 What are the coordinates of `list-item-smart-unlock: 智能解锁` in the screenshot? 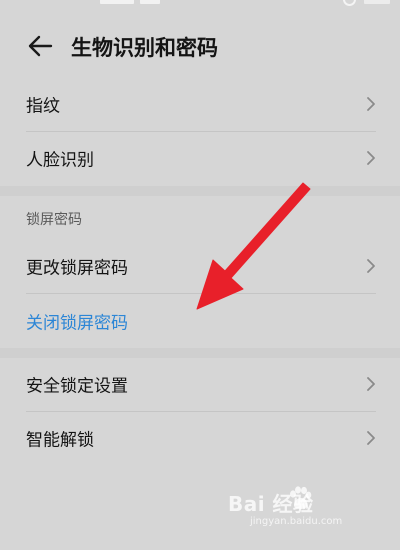 It's located at (200, 438).